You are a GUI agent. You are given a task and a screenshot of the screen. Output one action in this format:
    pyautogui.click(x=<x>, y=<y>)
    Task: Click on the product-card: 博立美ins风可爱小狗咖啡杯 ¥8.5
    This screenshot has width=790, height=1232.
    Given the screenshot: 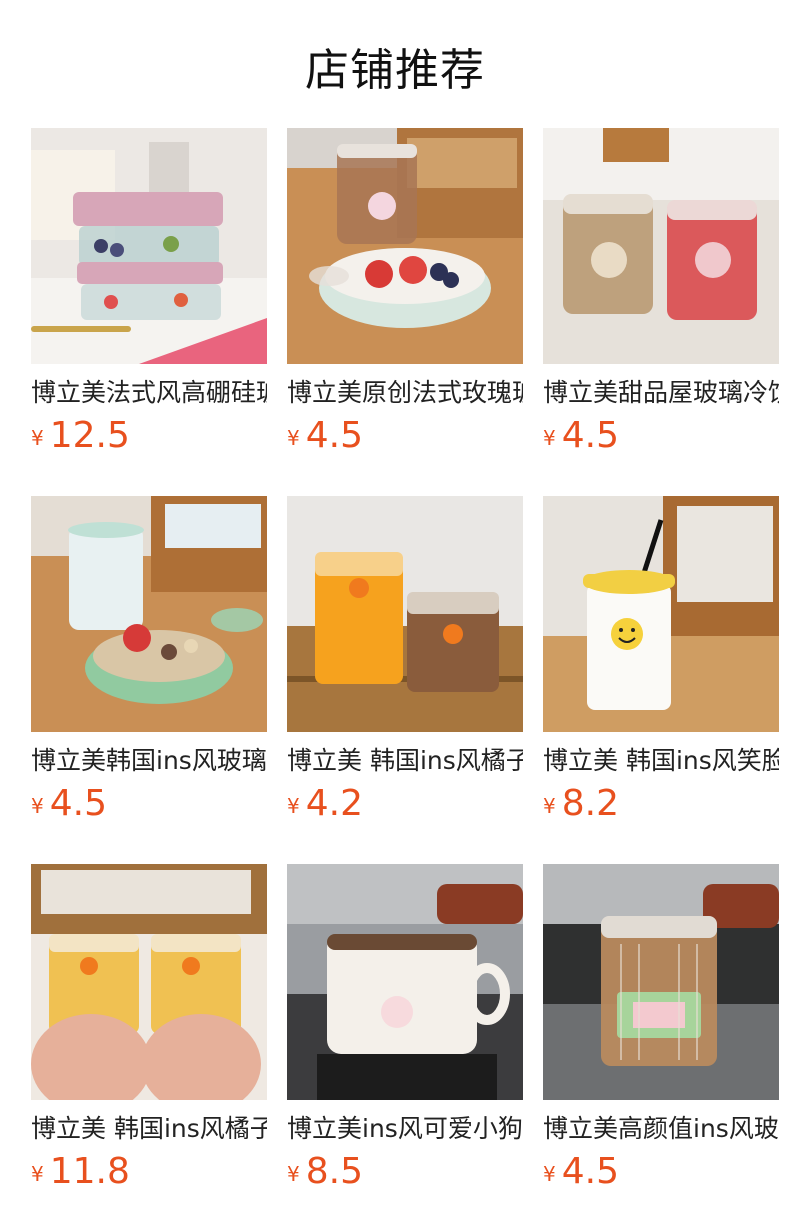 What is the action you would take?
    pyautogui.click(x=405, y=1028)
    